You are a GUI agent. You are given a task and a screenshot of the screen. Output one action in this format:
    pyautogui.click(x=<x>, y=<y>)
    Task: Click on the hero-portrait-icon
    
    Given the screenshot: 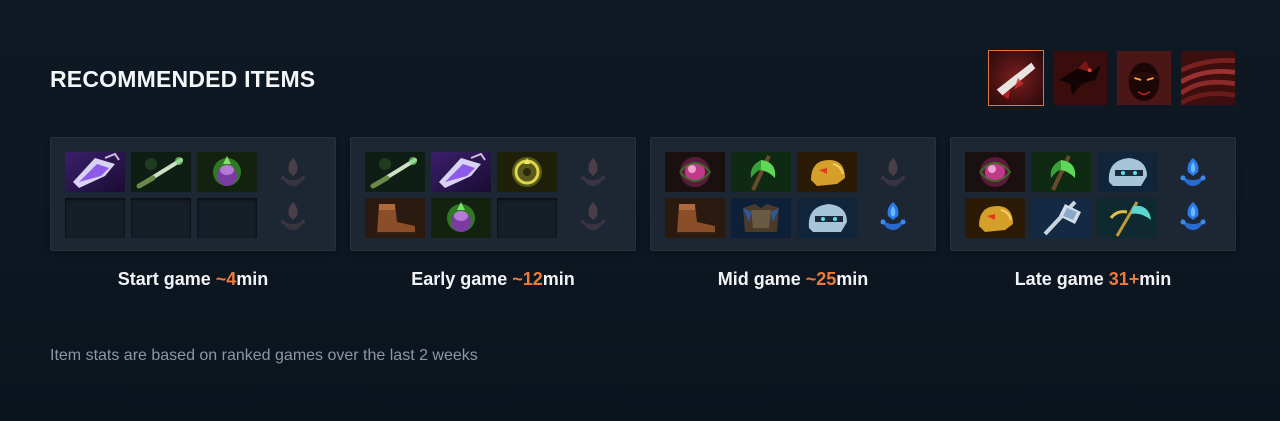 What is the action you would take?
    pyautogui.click(x=1144, y=78)
    